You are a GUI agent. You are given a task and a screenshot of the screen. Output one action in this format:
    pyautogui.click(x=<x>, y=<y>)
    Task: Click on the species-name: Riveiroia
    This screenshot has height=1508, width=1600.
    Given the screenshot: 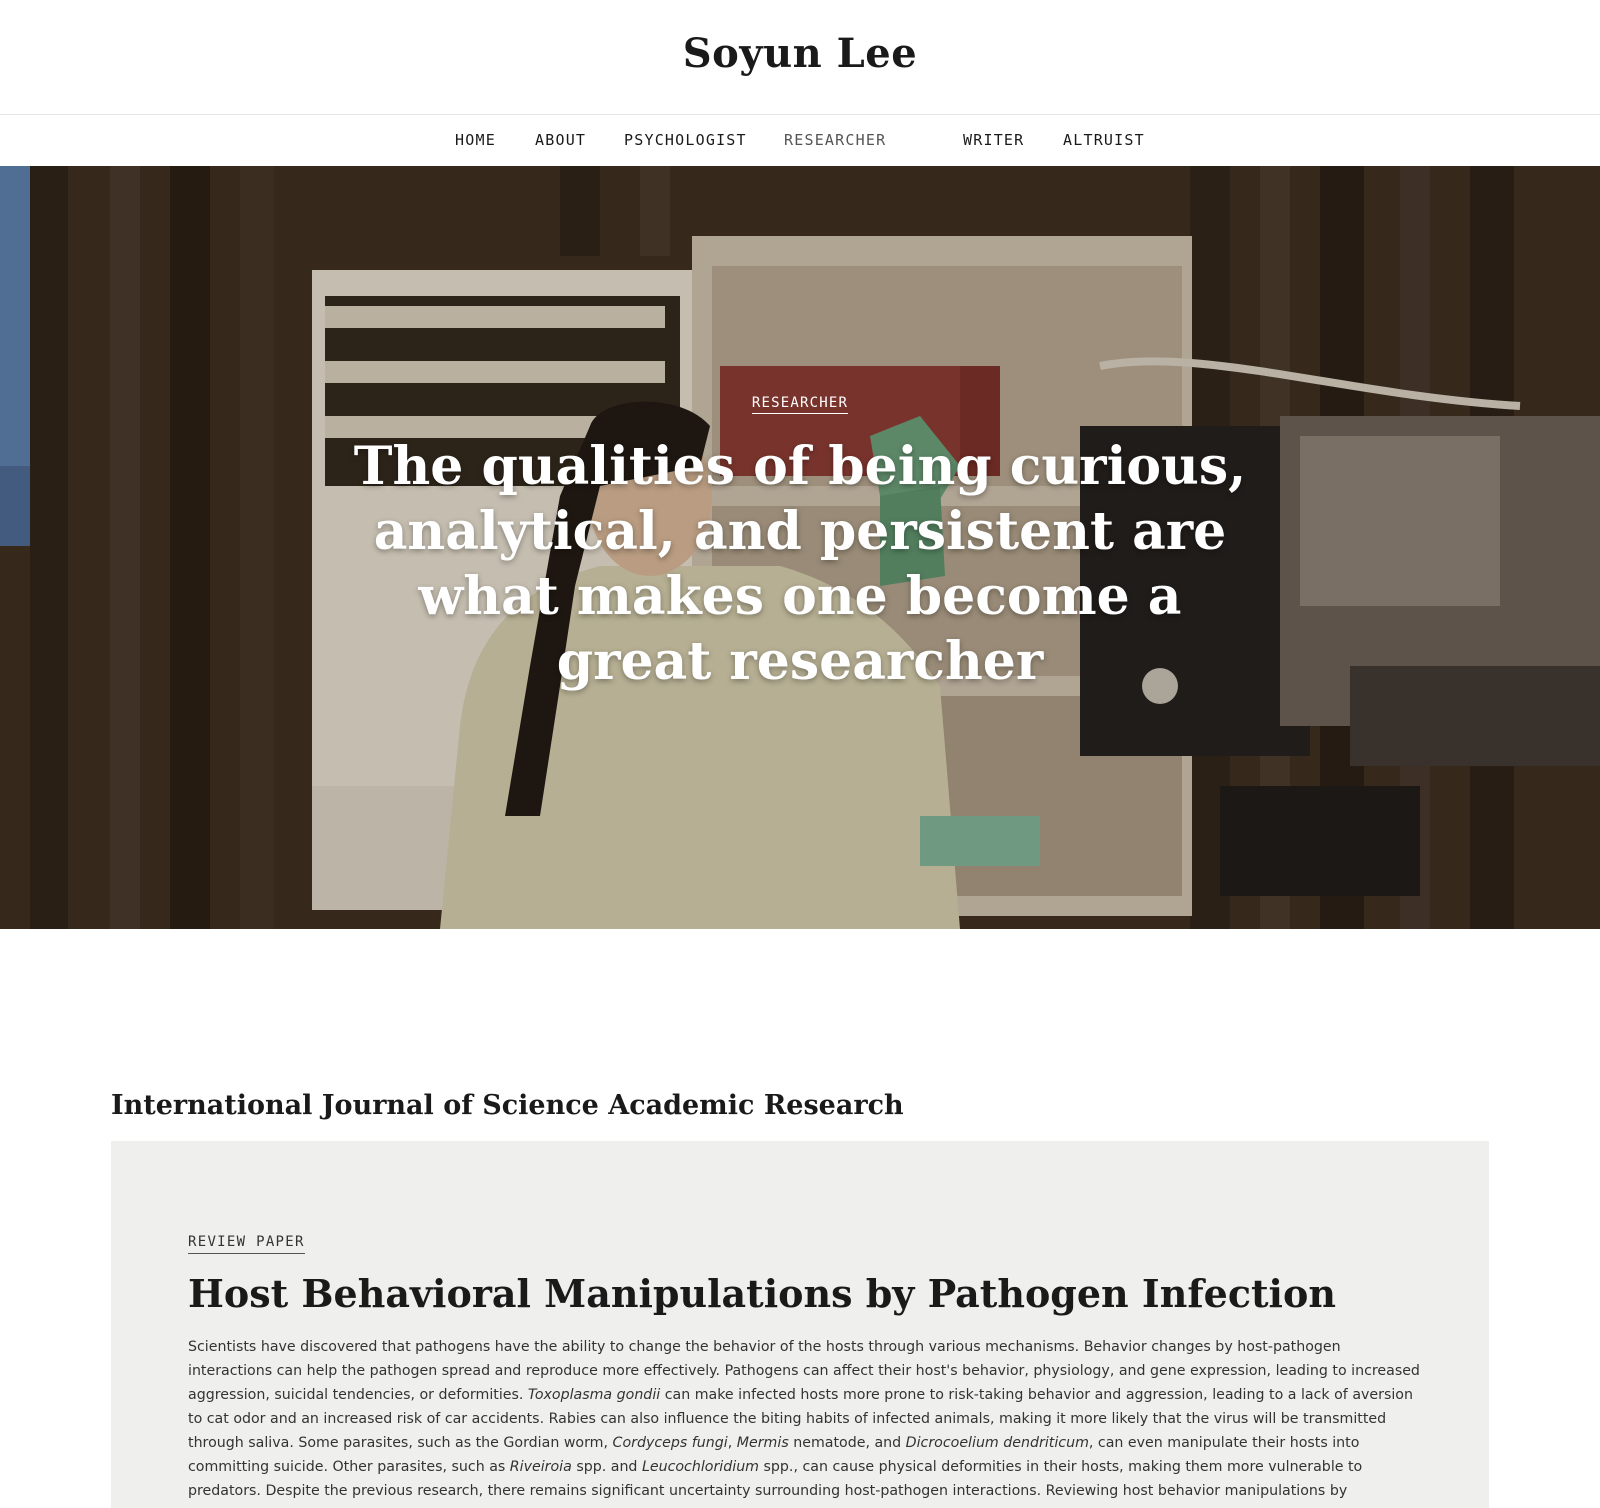 What is the action you would take?
    pyautogui.click(x=540, y=1467)
    